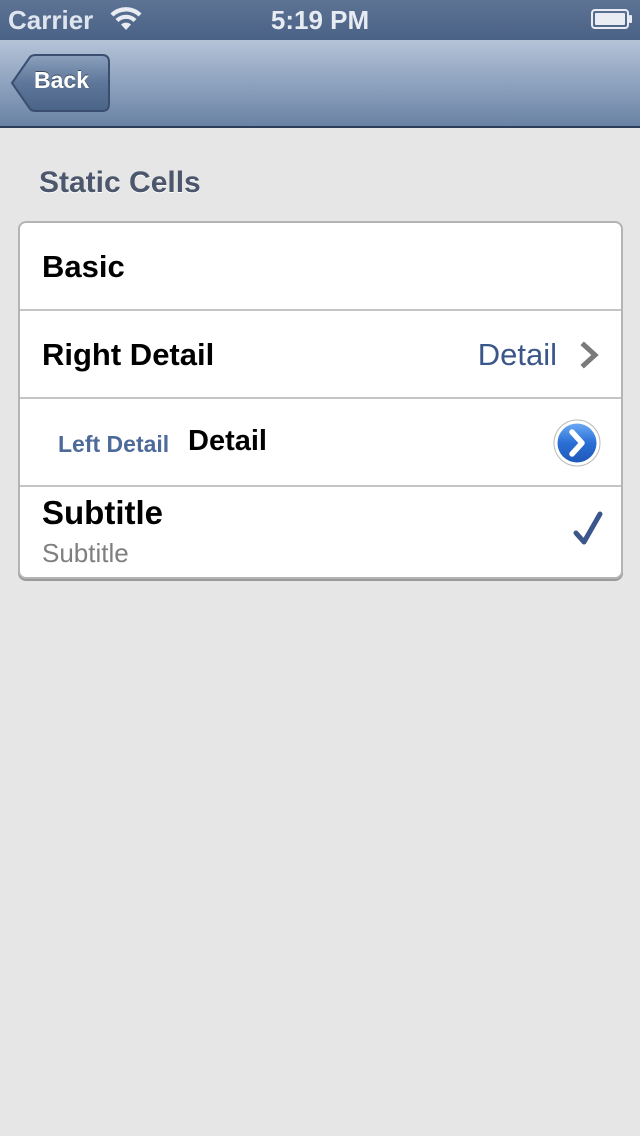  Describe the element at coordinates (589, 355) in the screenshot. I see `chevron-right-icon` at that location.